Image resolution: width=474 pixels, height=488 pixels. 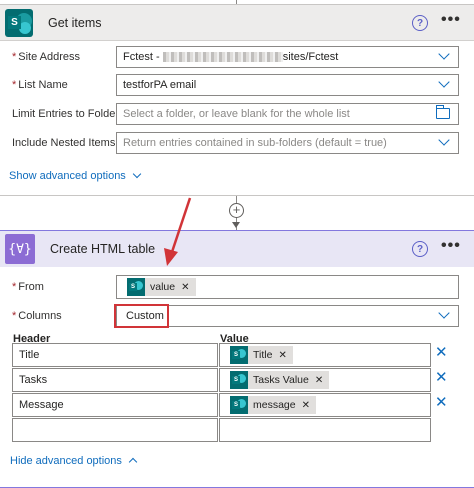 I want to click on data-operation-icon: {∀}, so click(x=20, y=249).